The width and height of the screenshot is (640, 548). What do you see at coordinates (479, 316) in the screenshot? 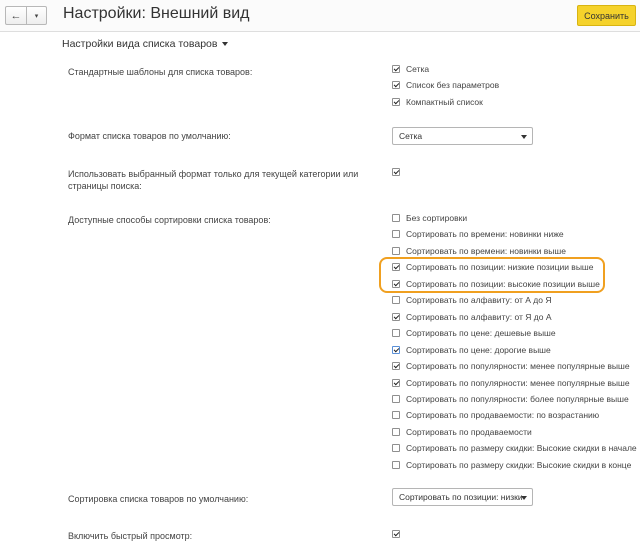
I see `checkbox-label: Сортировать по алфавиту: от Я до А` at bounding box center [479, 316].